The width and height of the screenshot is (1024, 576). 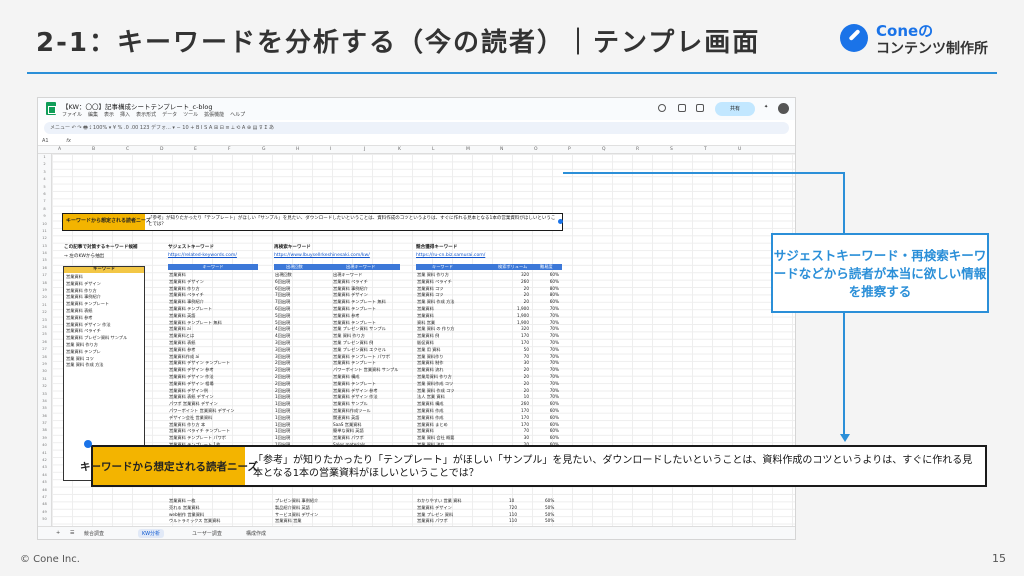 I want to click on row-header: 9, so click(x=44, y=216).